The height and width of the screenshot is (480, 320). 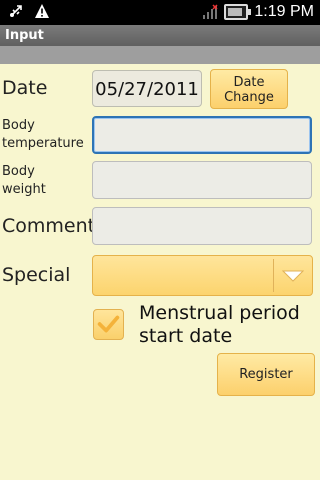 What do you see at coordinates (266, 374) in the screenshot?
I see `register-button: Register` at bounding box center [266, 374].